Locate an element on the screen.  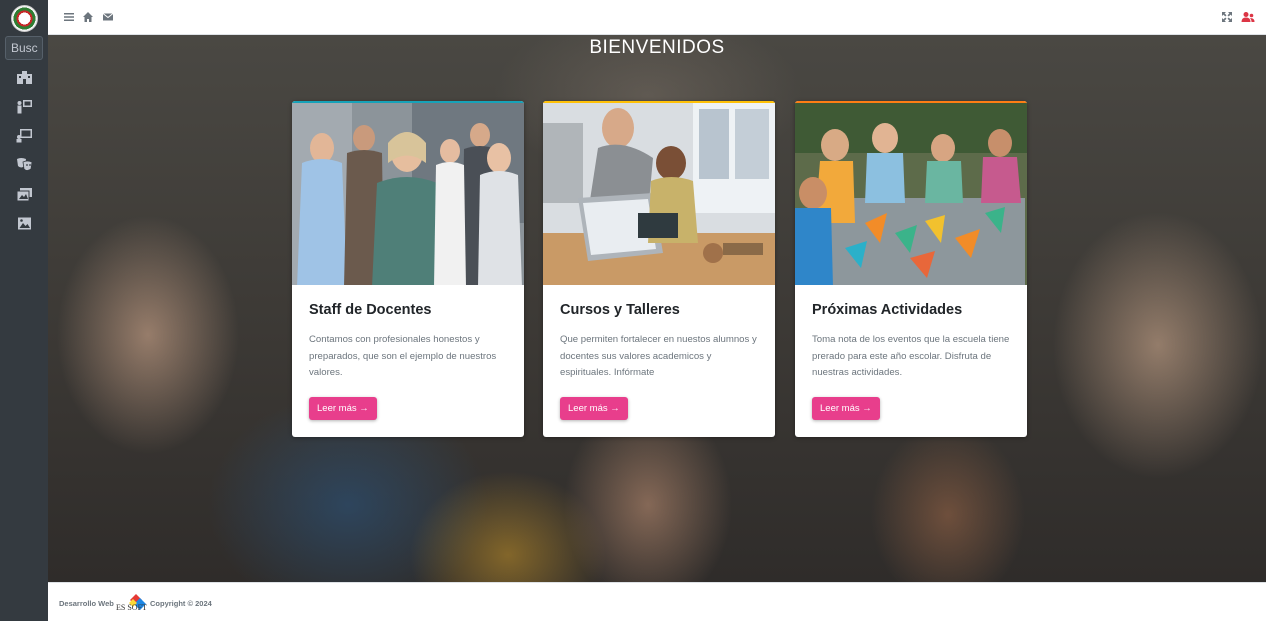
svg-text: ES SOFT is located at coordinates (131, 607).